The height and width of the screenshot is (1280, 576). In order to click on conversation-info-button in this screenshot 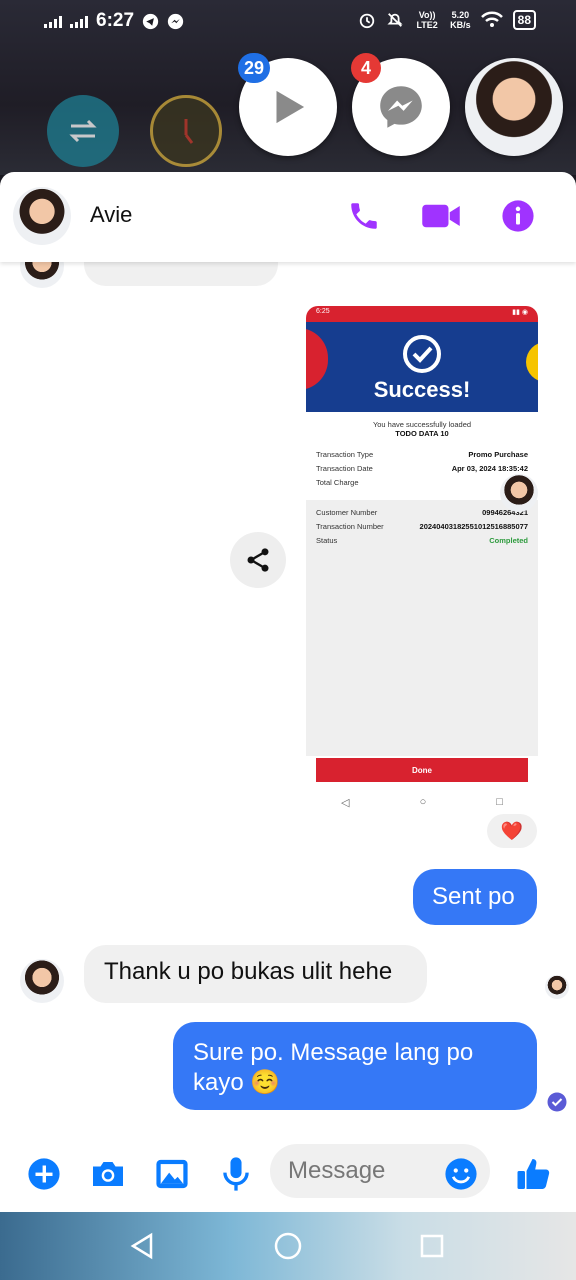, I will do `click(518, 216)`.